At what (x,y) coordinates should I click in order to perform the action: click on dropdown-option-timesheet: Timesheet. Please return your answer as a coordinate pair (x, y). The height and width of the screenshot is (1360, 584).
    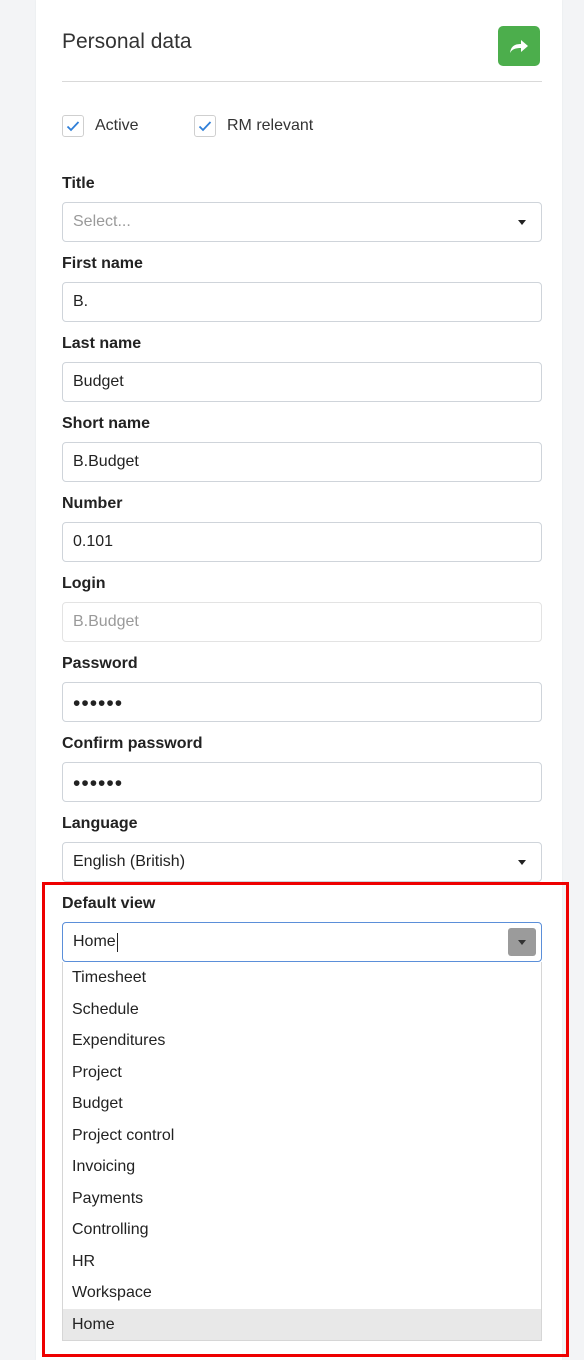
    Looking at the image, I should click on (302, 978).